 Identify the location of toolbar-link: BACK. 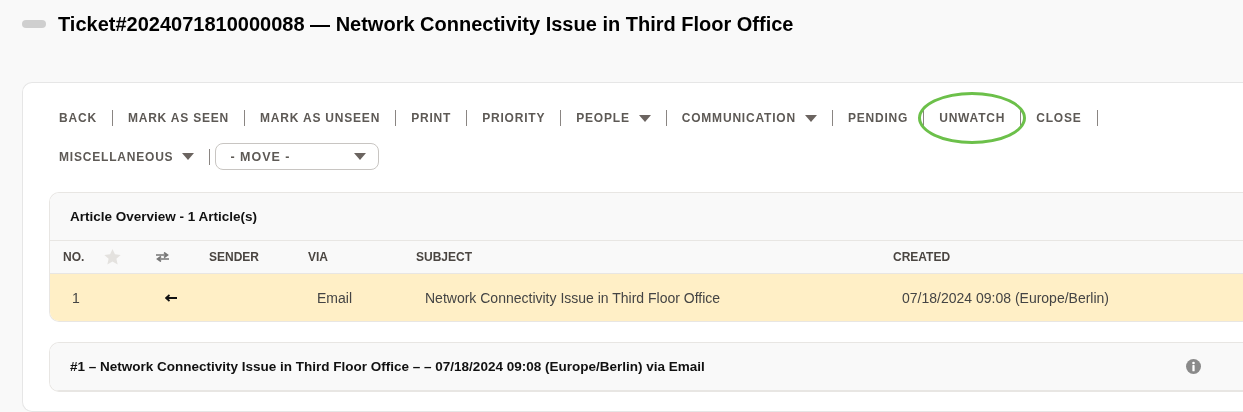
(78, 118).